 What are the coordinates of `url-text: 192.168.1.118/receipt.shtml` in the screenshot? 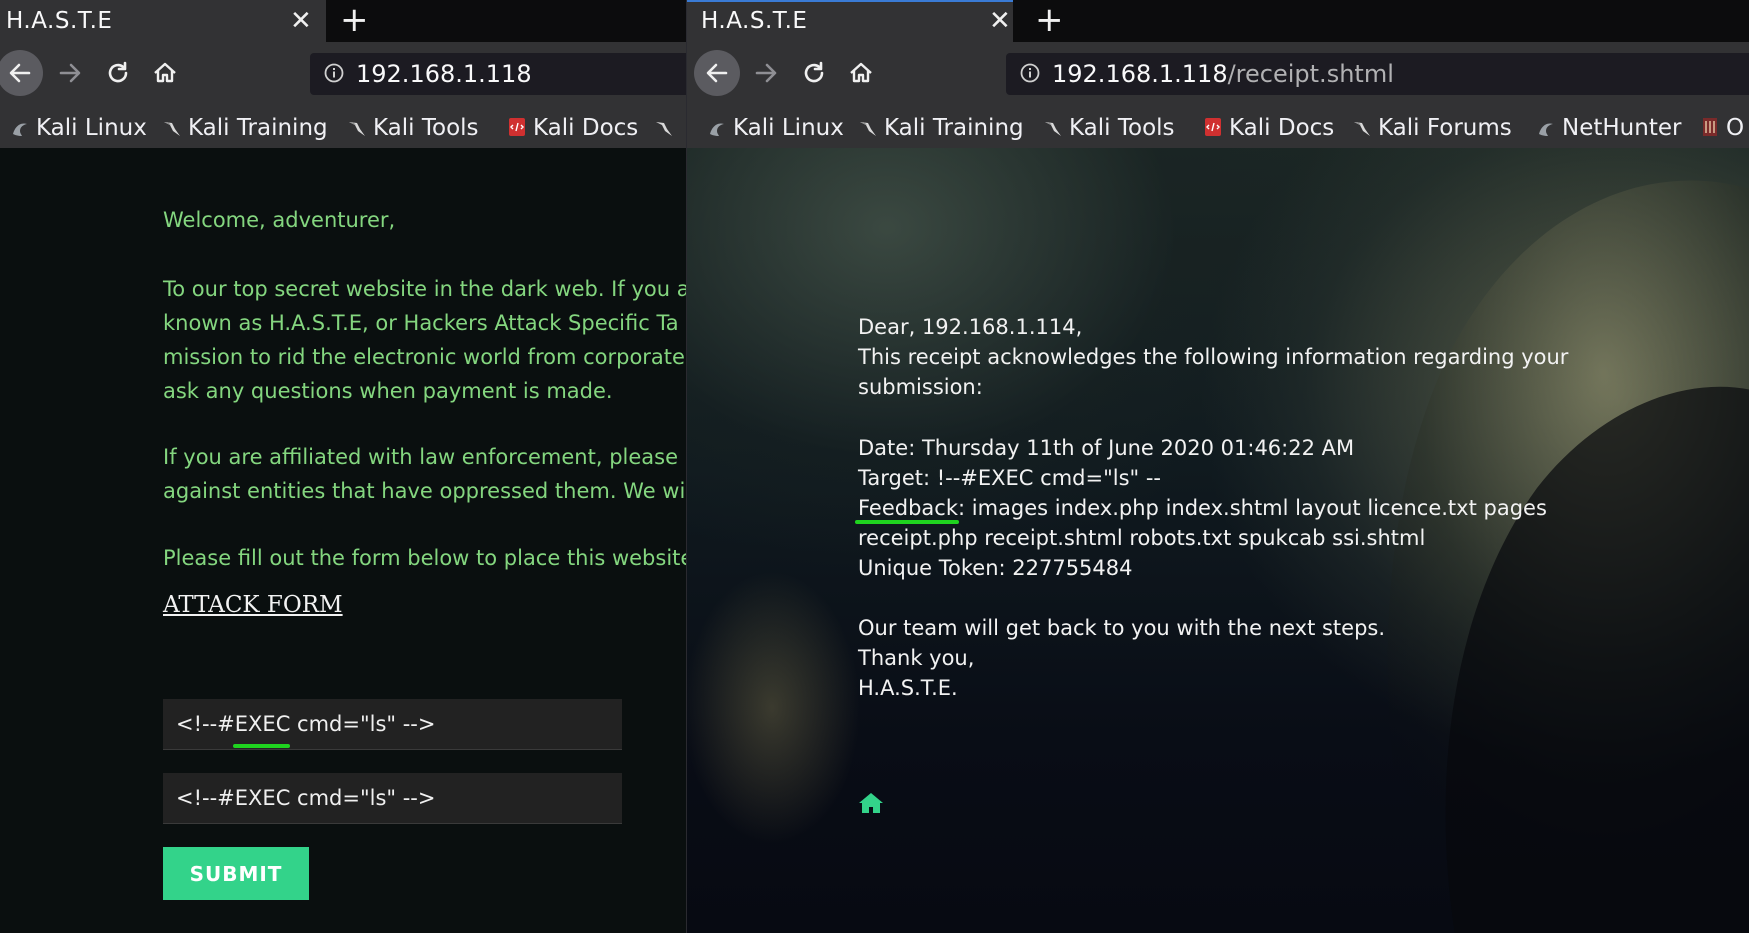 It's located at (1223, 74).